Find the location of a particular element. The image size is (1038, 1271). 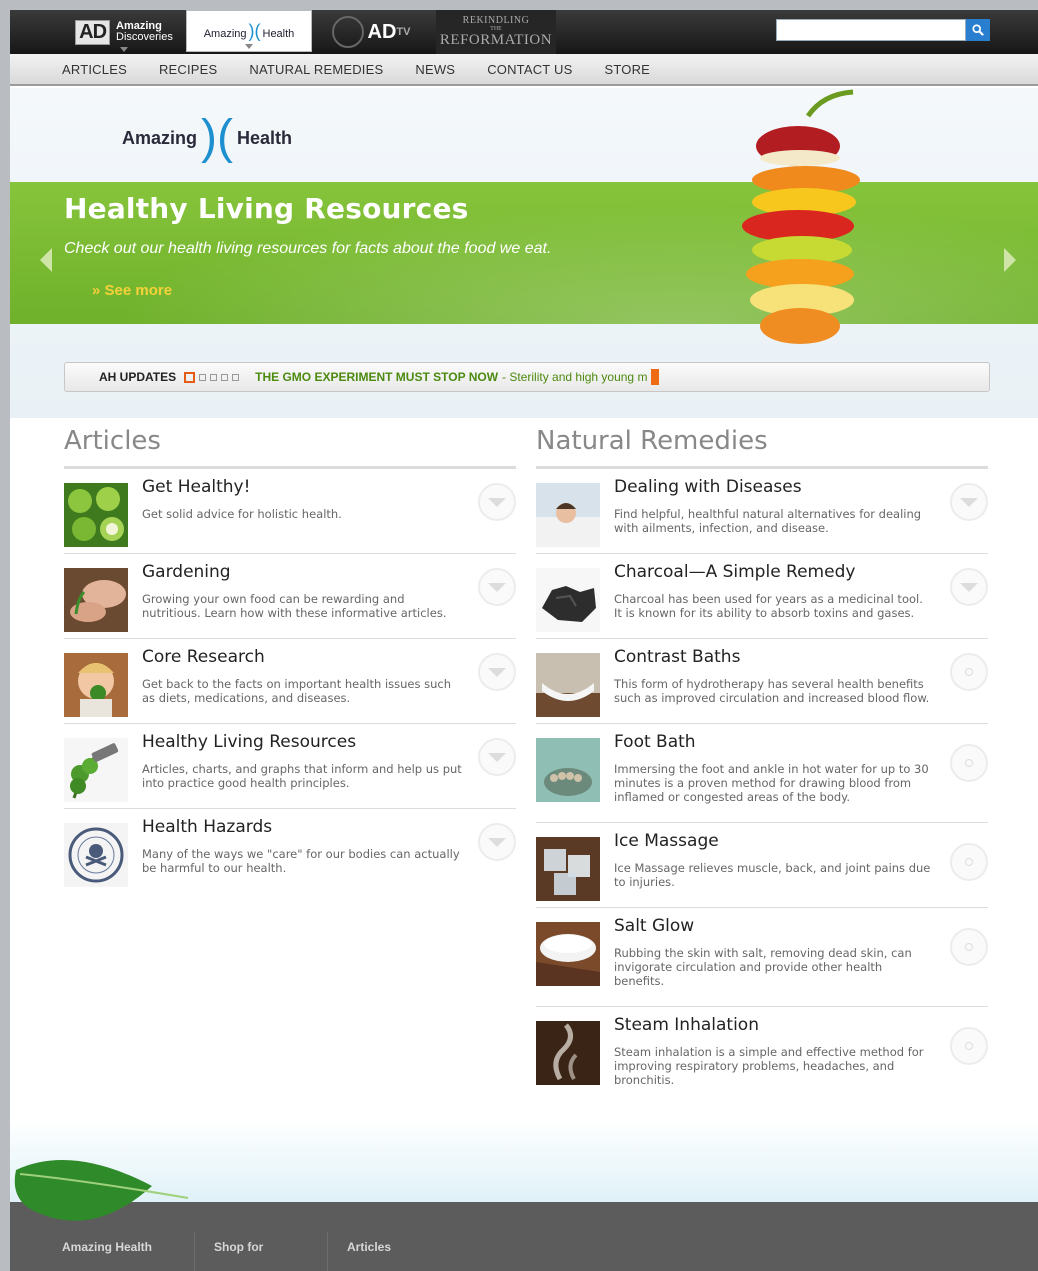

nav-news: NEWS is located at coordinates (435, 69).